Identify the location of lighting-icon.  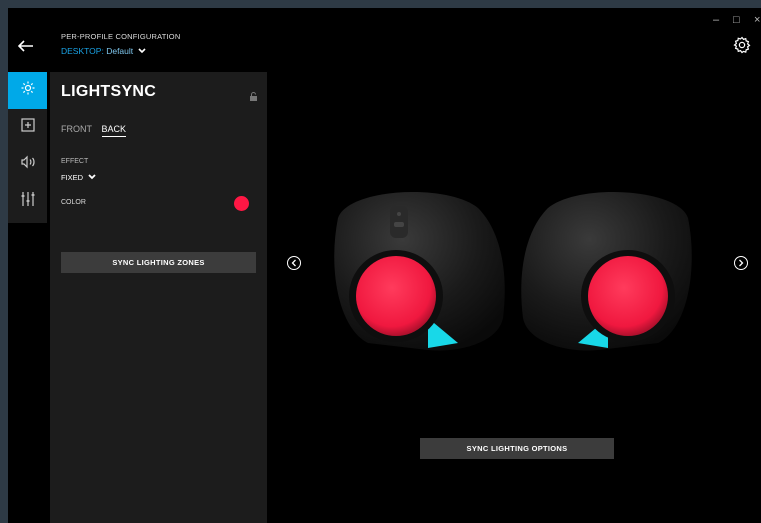
(28, 90).